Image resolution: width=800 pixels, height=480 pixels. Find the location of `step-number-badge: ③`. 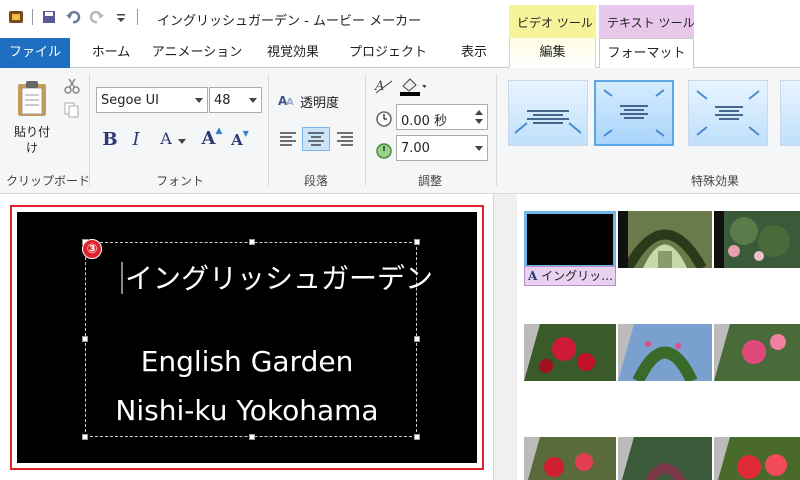

step-number-badge: ③ is located at coordinates (92, 249).